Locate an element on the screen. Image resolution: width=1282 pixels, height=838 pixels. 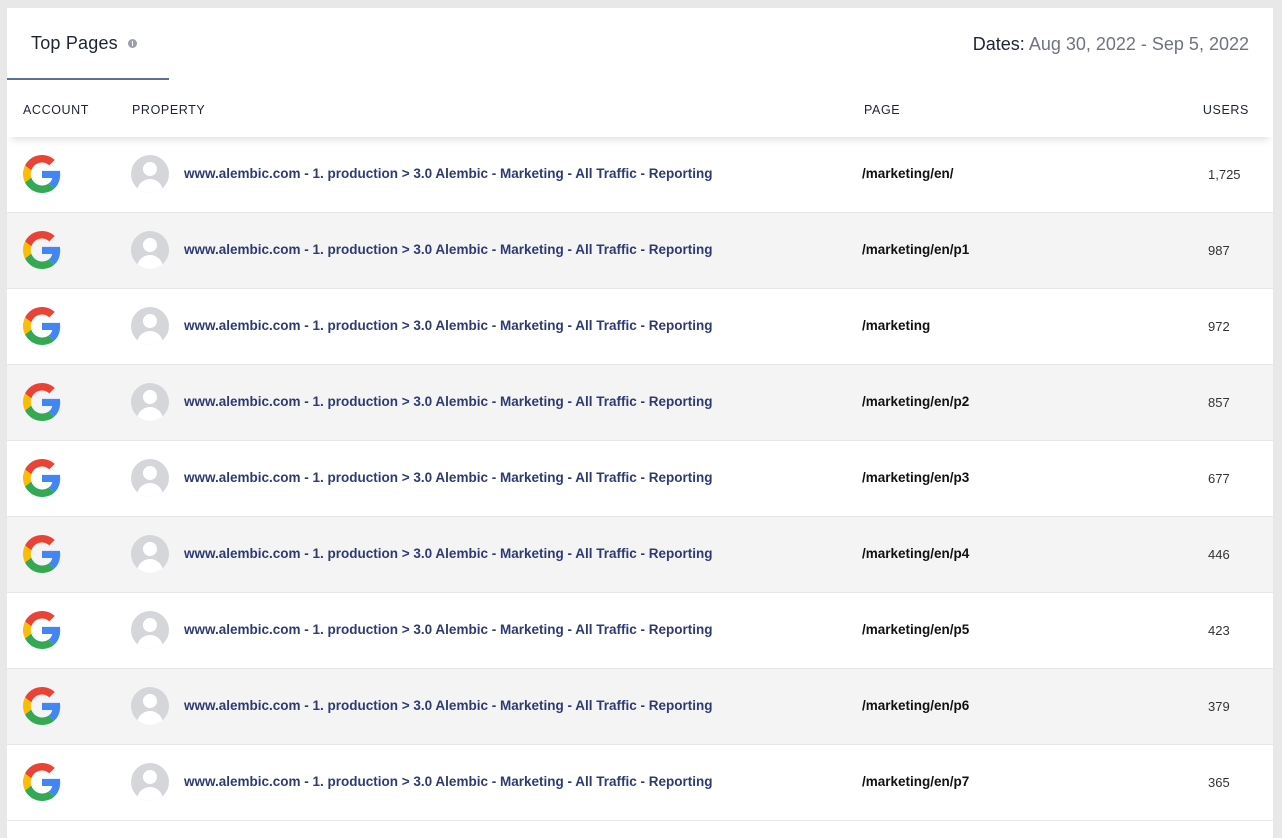
page-path: /marketing/en/p7 is located at coordinates (916, 781).